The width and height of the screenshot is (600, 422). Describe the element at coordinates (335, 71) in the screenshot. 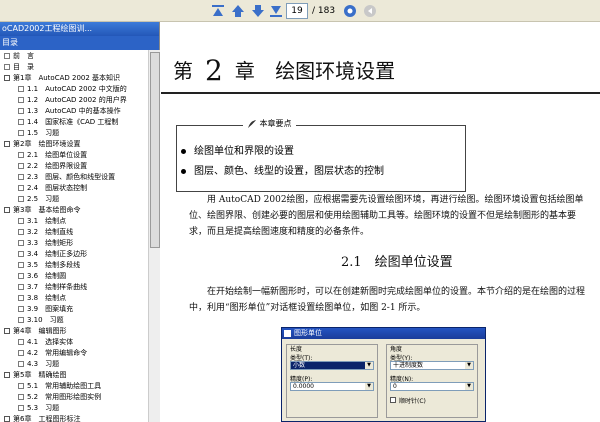

I see `chapter-title-text: 绘图环境设置` at that location.